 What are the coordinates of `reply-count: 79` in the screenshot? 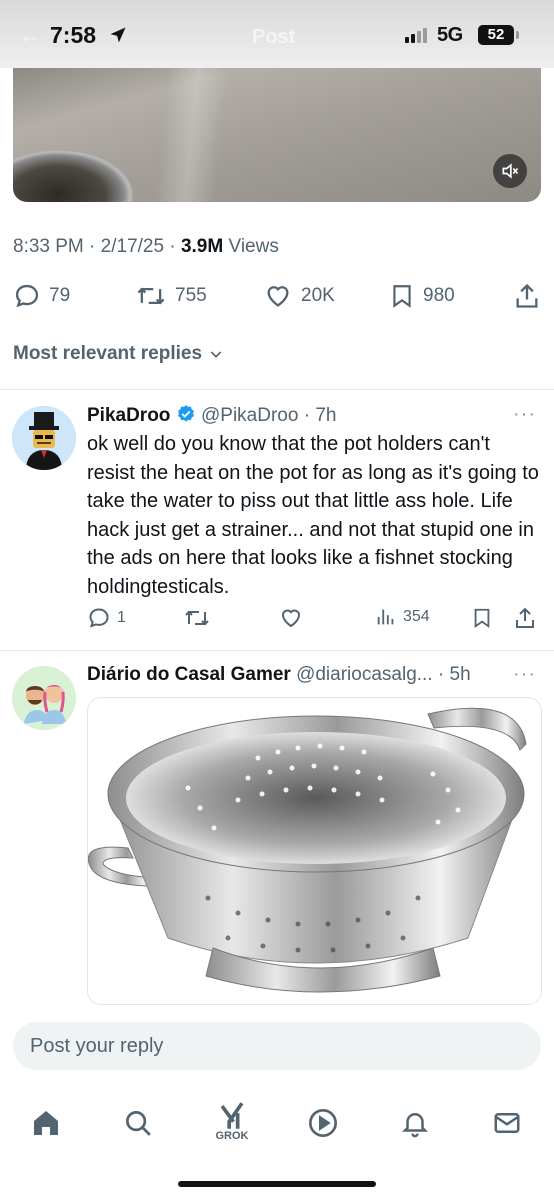 It's located at (60, 295).